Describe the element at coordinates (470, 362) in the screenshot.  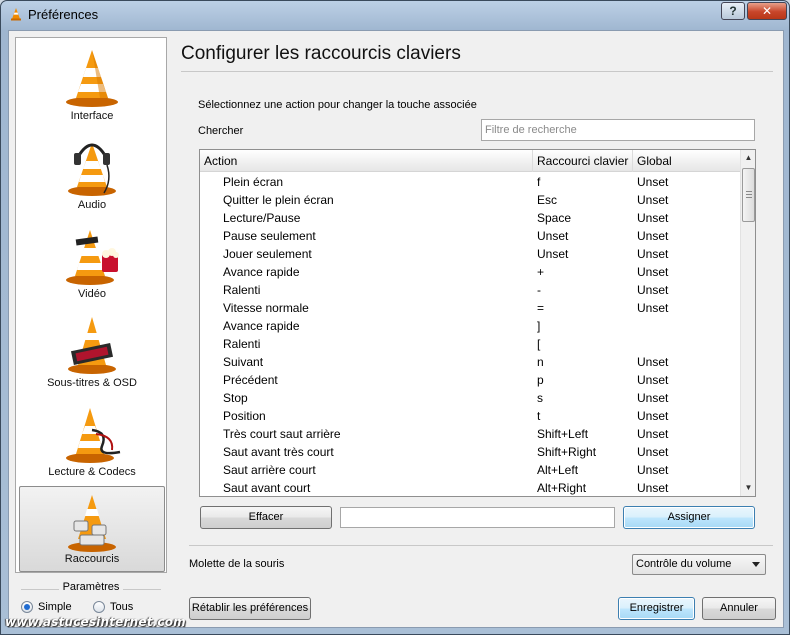
I see `table-row: Suivant n Unset` at that location.